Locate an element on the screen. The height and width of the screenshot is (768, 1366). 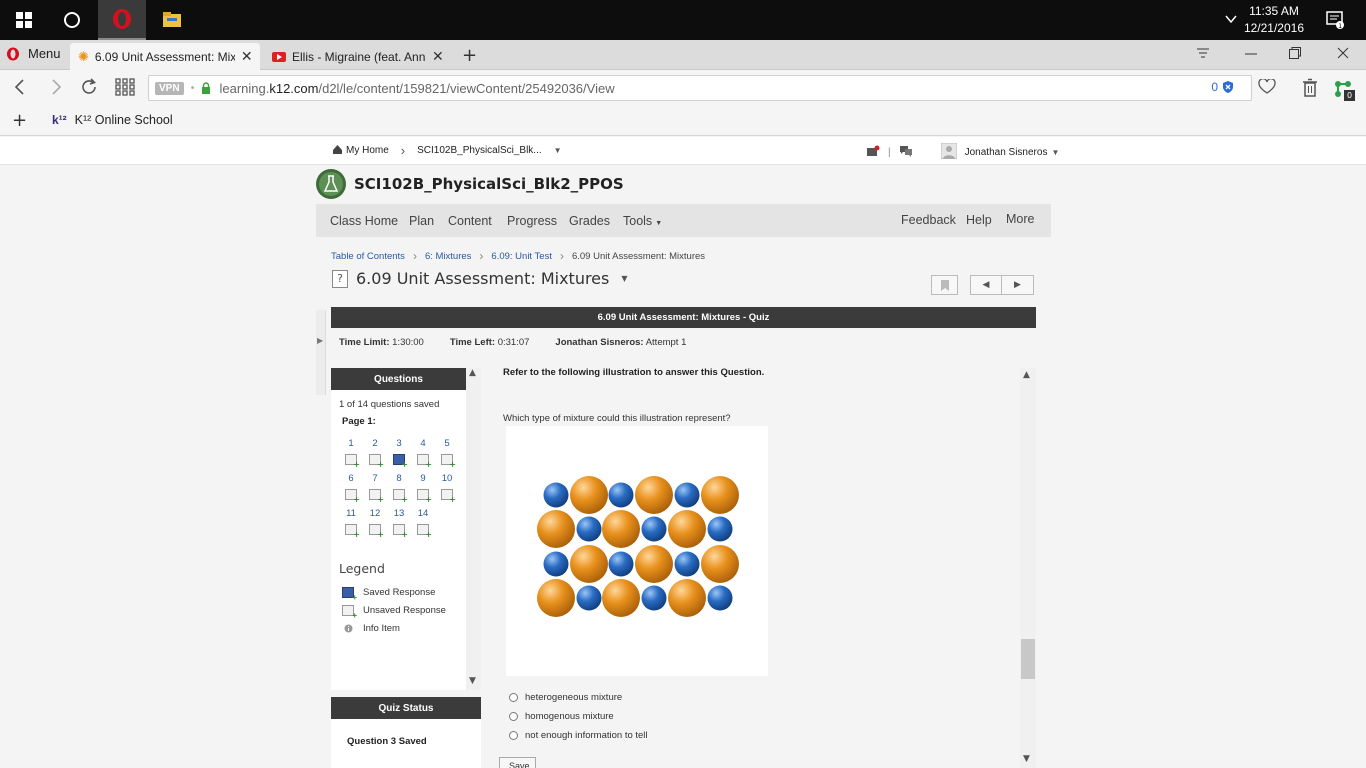
minibar-user-area: | Jonathan Sisneros ▼ is located at coordinates (962, 152).